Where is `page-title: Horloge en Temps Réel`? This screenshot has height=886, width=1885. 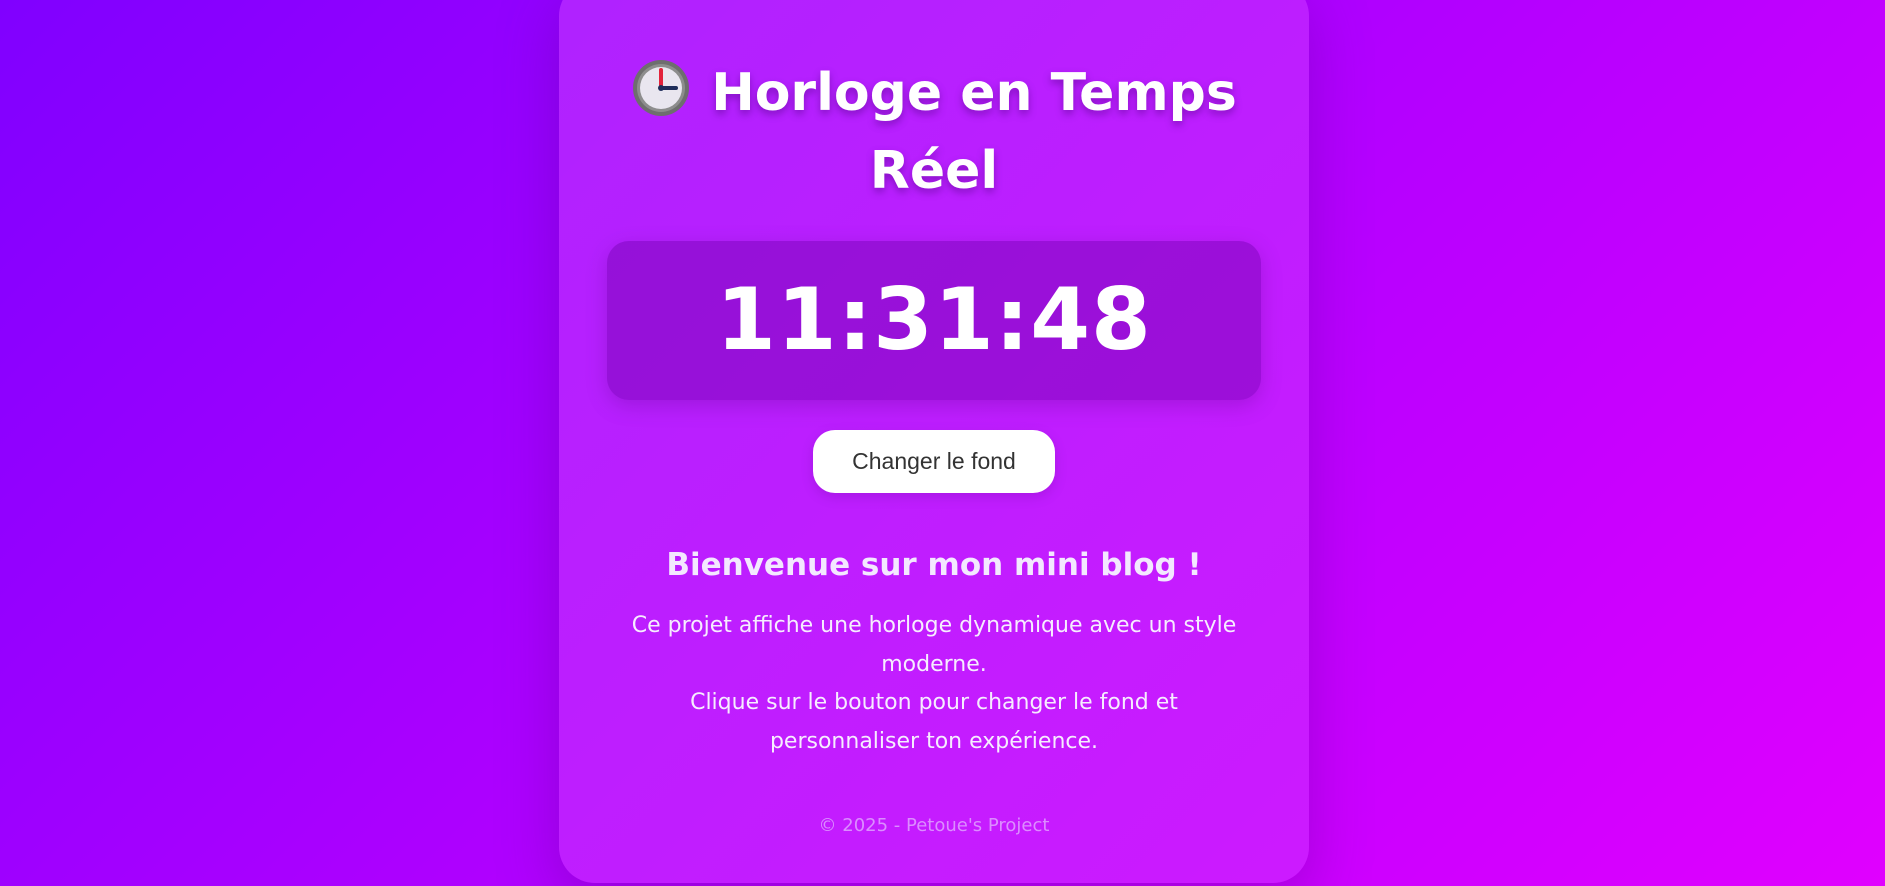
page-title: Horloge en Temps Réel is located at coordinates (934, 132).